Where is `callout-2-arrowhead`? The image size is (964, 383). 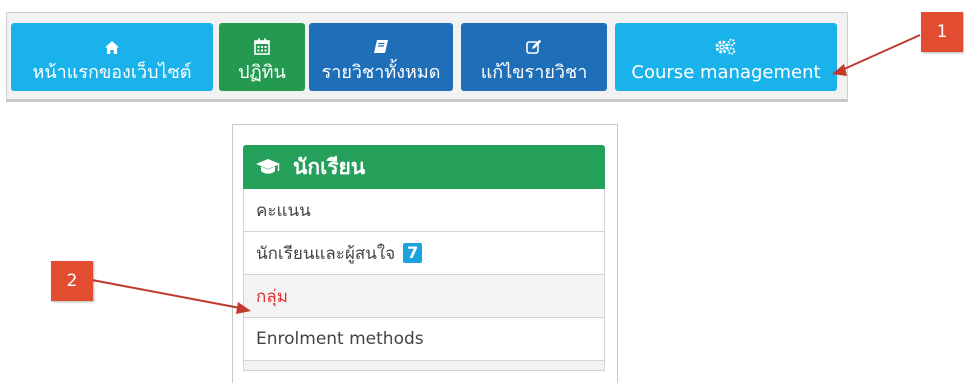
callout-2-arrowhead is located at coordinates (243, 308).